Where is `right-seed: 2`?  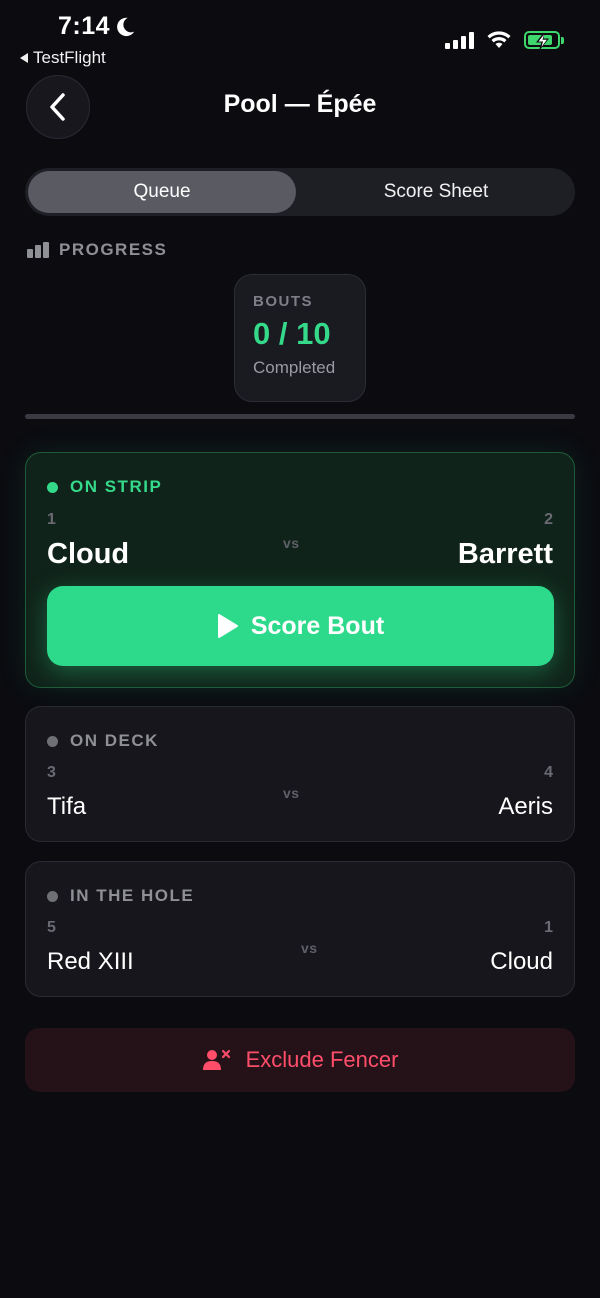 right-seed: 2 is located at coordinates (548, 519).